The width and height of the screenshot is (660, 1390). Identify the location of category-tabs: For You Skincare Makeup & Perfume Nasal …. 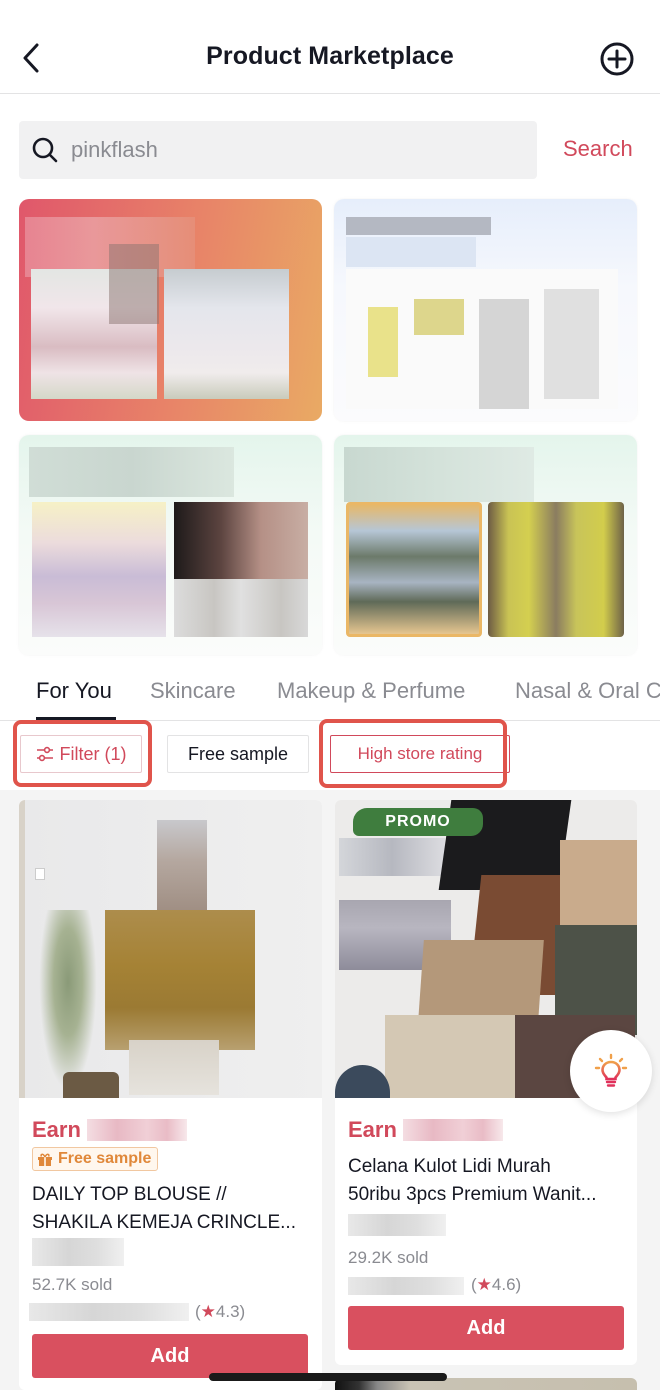
(330, 690).